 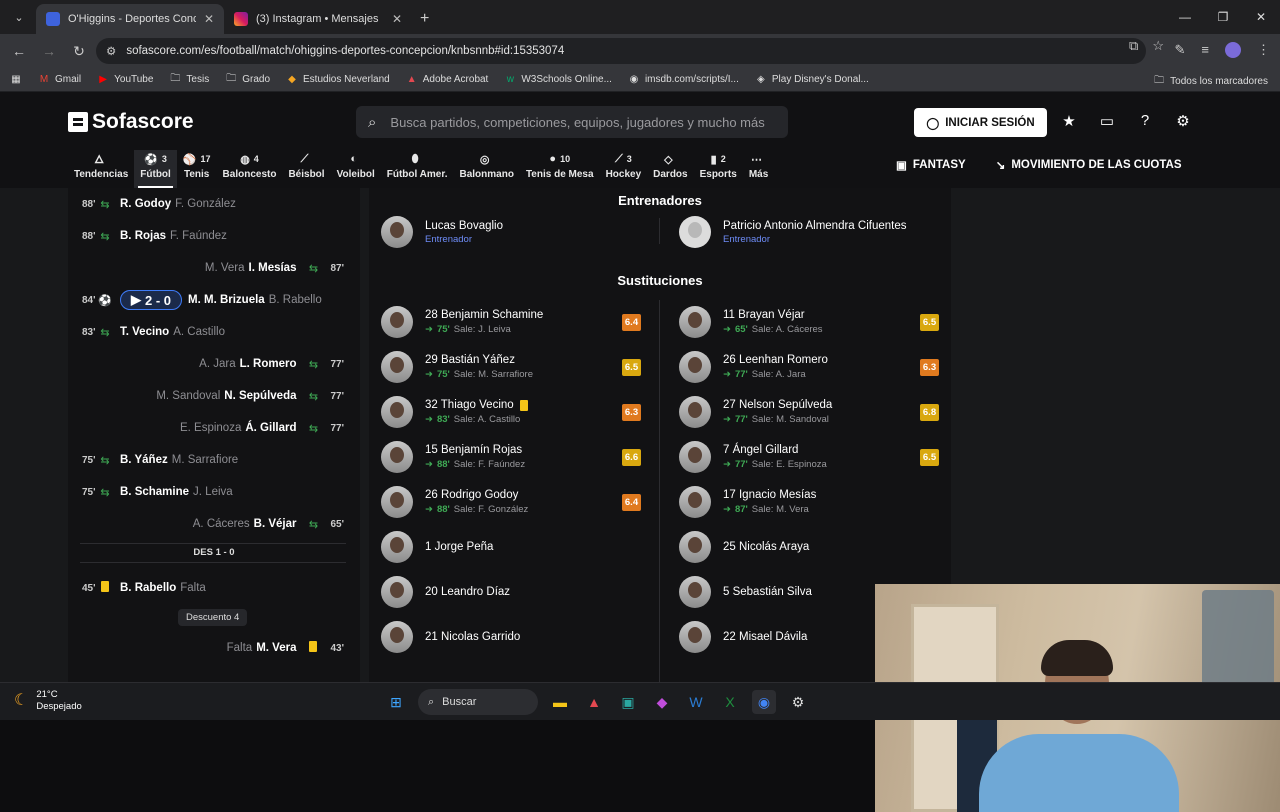 What do you see at coordinates (214, 364) in the screenshot?
I see `timeline-event: A. Jara L. Romero ⇆ 77'` at bounding box center [214, 364].